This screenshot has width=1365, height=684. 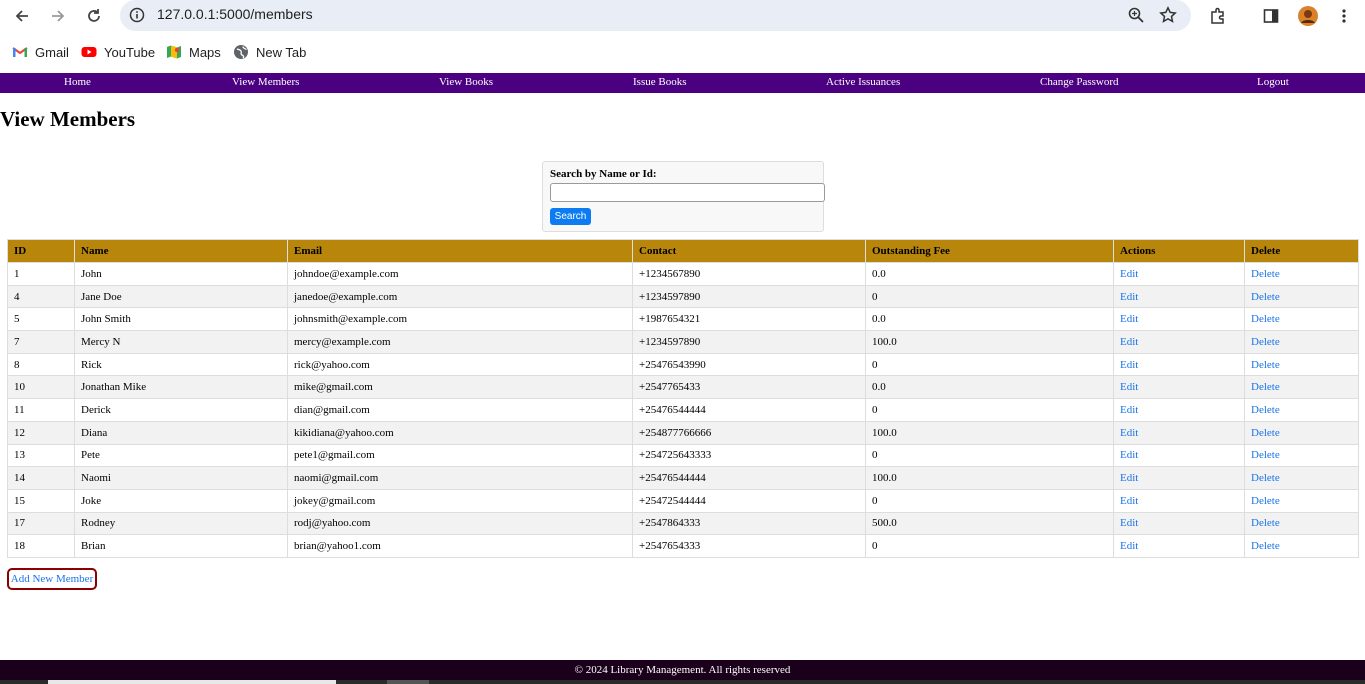 I want to click on cell-id: 17, so click(x=41, y=523).